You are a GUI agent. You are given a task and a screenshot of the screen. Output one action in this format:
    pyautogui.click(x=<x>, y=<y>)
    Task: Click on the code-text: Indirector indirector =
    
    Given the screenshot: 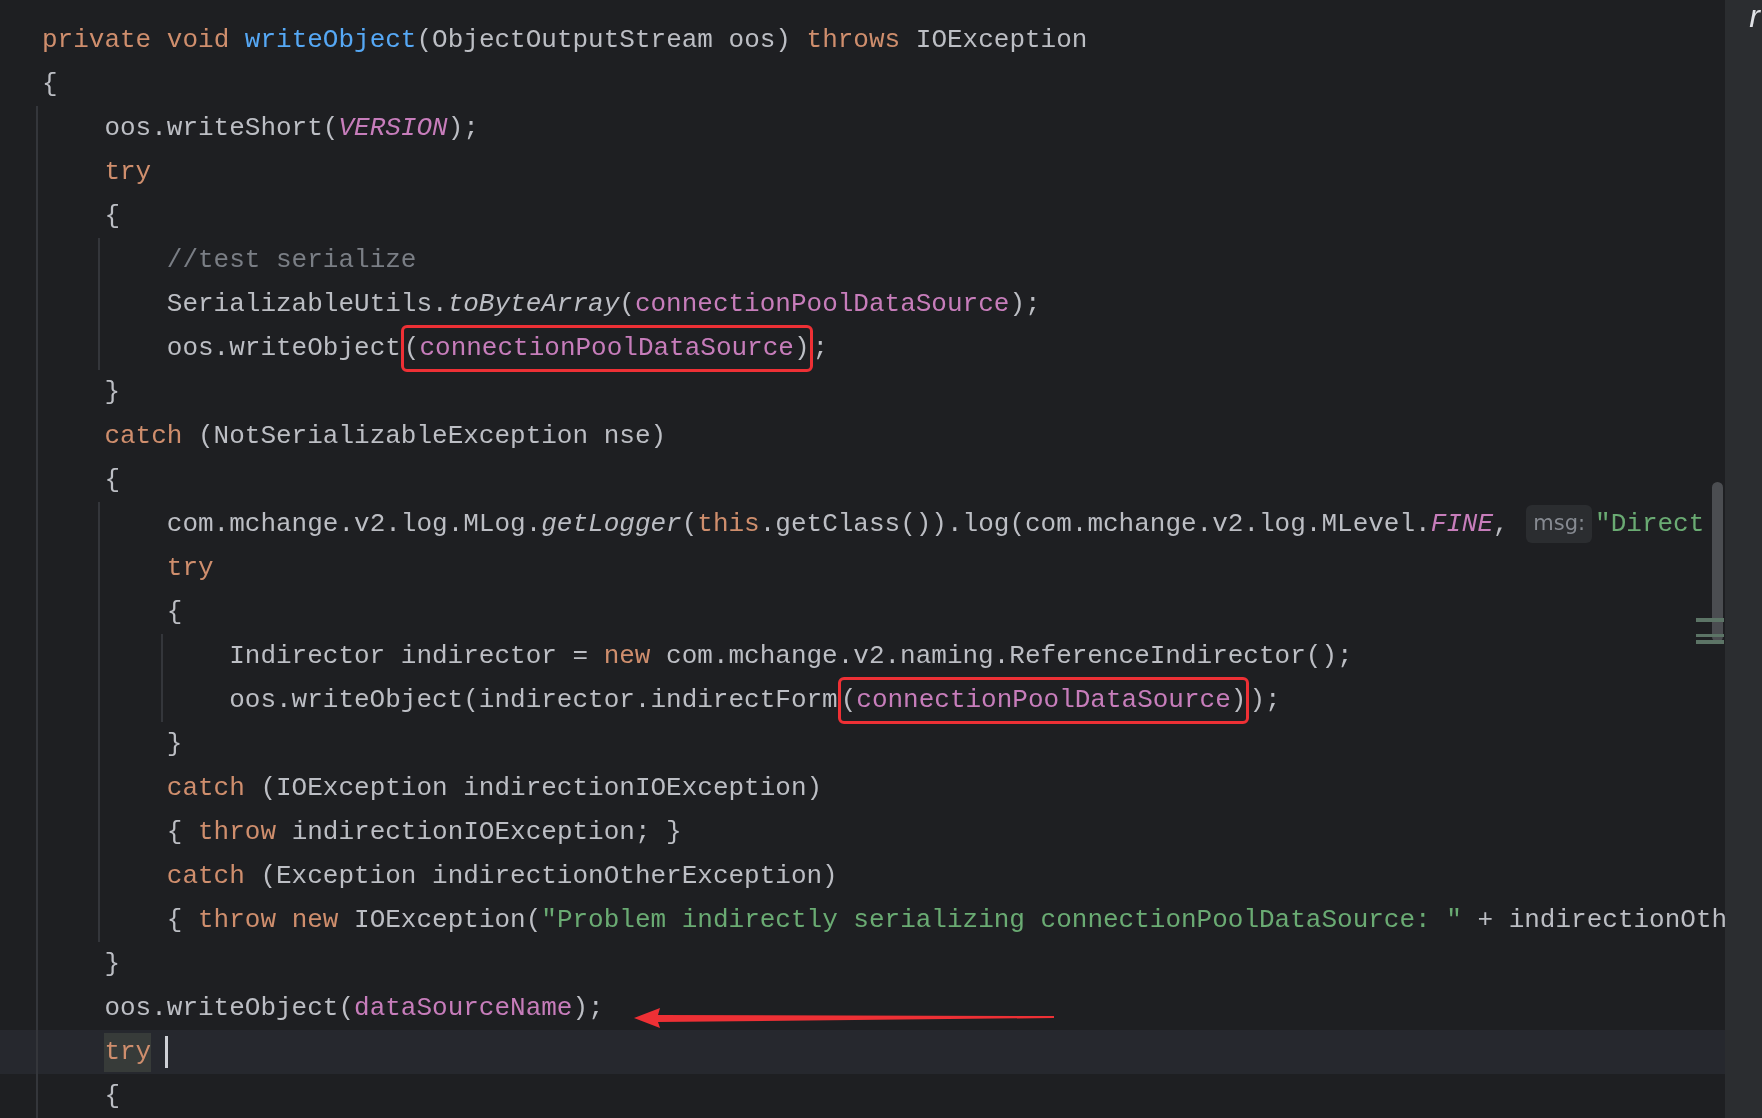 What is the action you would take?
    pyautogui.click(x=409, y=656)
    